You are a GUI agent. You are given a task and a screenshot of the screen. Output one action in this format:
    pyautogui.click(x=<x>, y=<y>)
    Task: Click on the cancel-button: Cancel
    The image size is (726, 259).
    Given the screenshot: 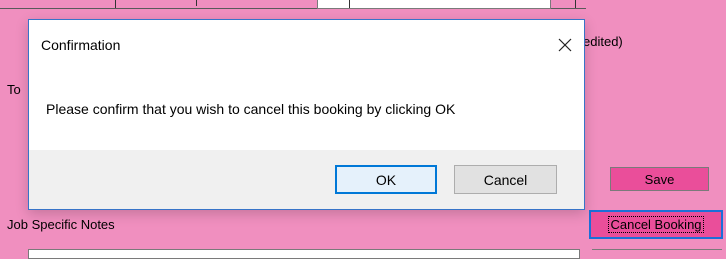 What is the action you would take?
    pyautogui.click(x=505, y=179)
    